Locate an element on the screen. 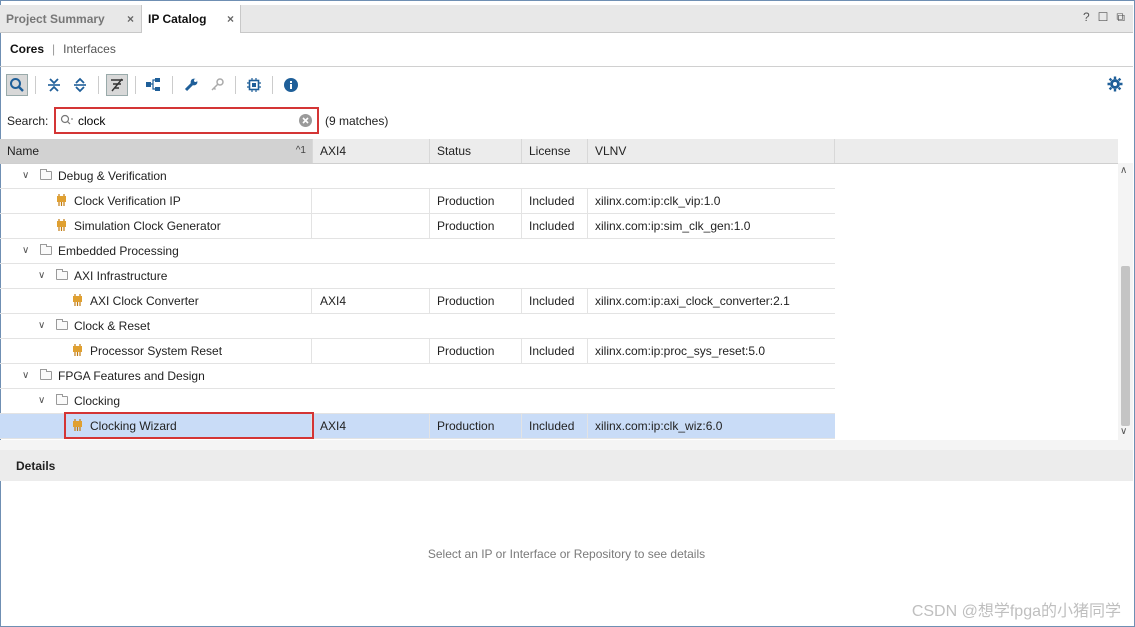  column-header-license: License is located at coordinates (555, 151).